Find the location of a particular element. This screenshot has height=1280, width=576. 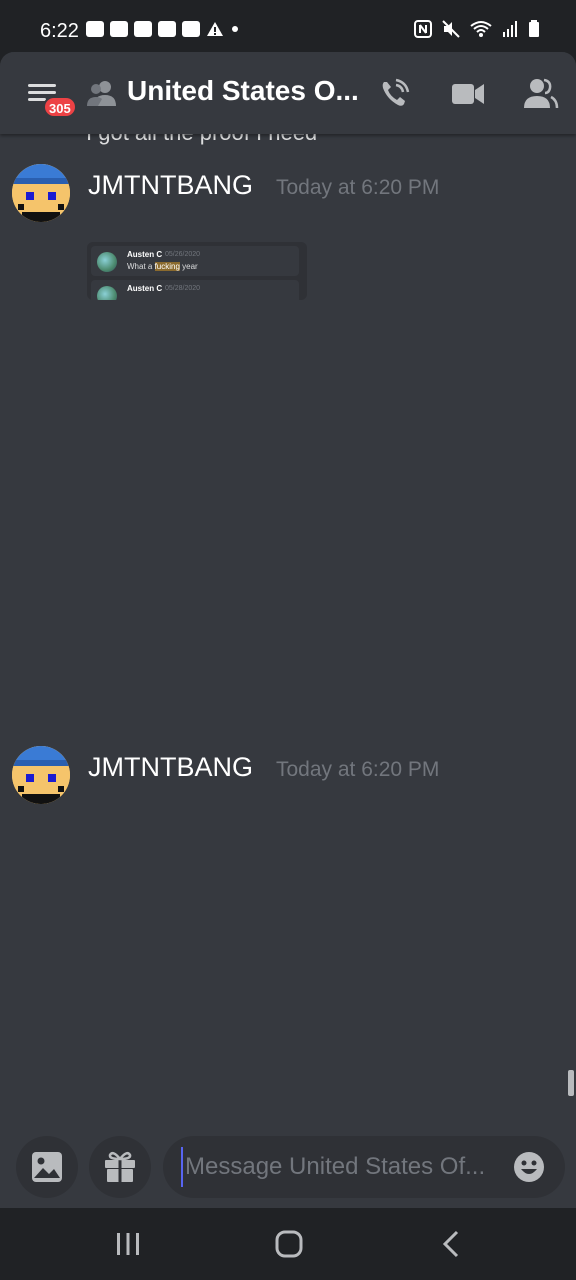

gift-button is located at coordinates (120, 1167).